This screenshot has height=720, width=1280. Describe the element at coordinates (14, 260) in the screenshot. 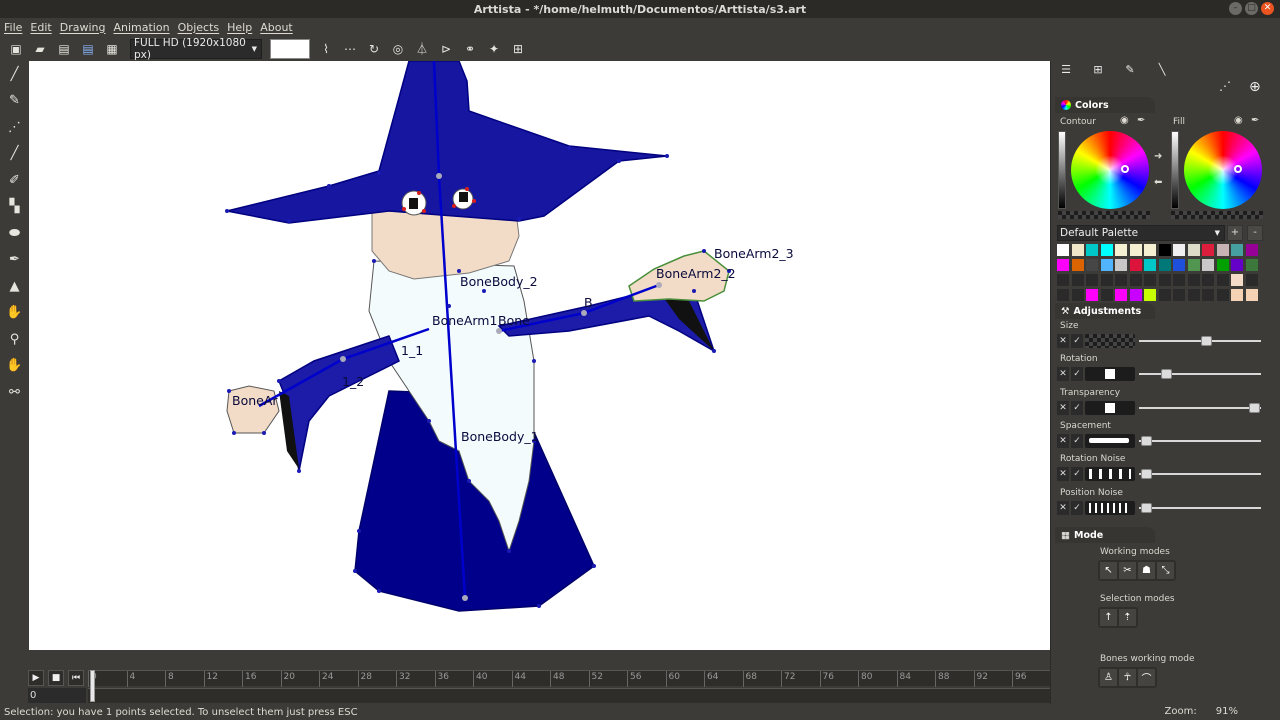

I see `eyedropper-tool-icon: ✒` at that location.